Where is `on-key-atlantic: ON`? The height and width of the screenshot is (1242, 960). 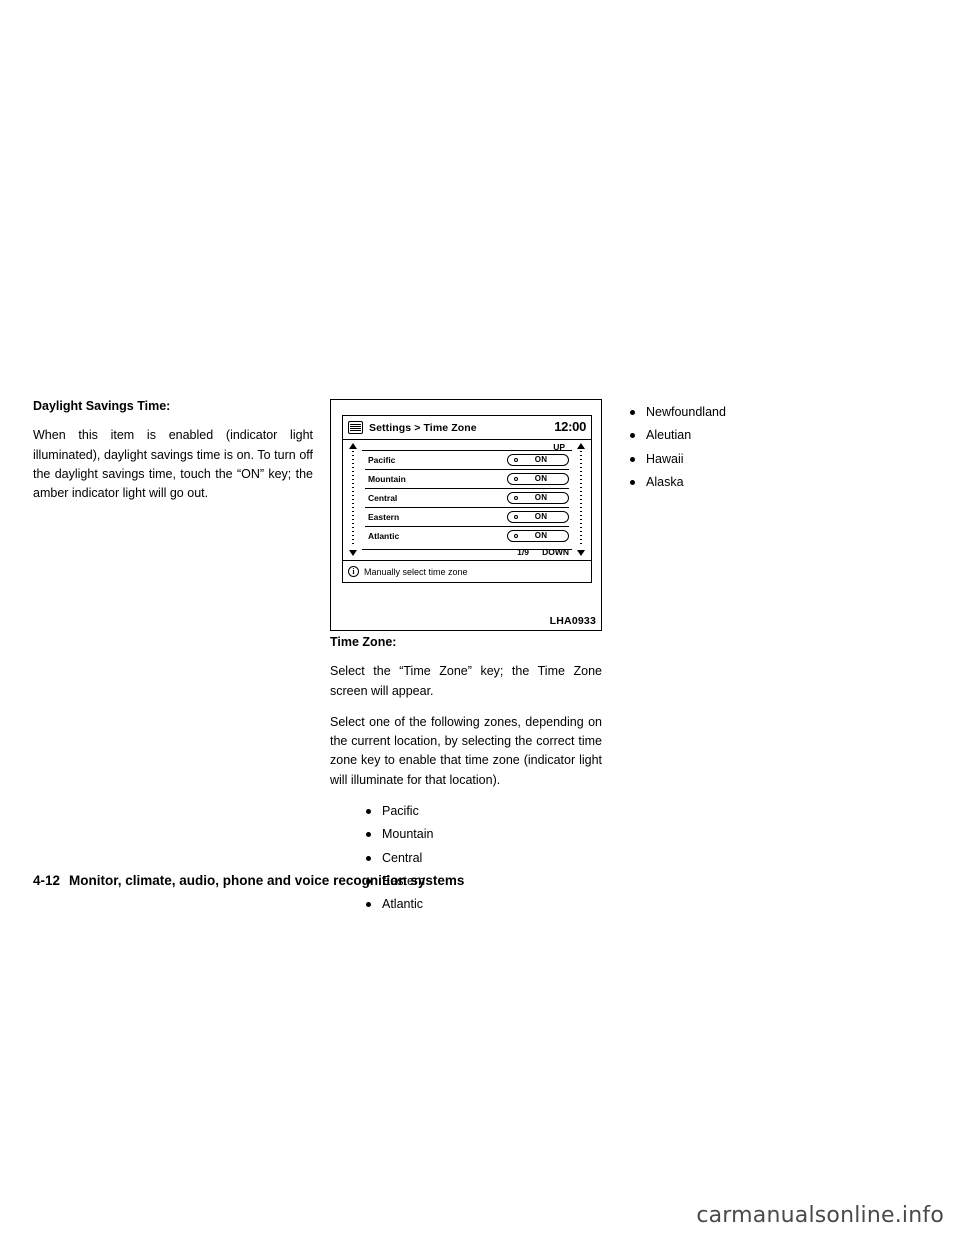
on-key-atlantic: ON is located at coordinates (538, 535).